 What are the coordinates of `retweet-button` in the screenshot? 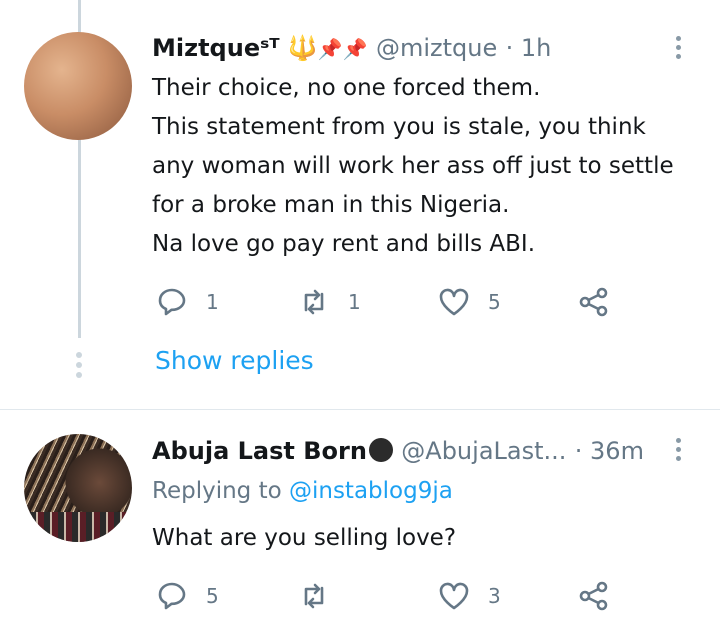 It's located at (314, 596).